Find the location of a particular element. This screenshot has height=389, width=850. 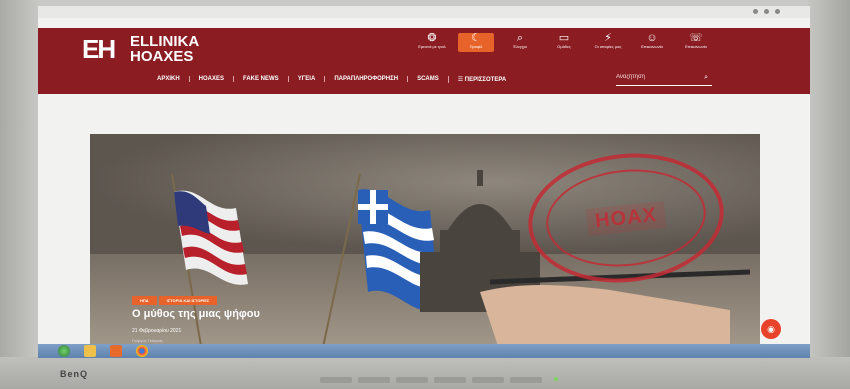

tag-badge: ΗΠΑ is located at coordinates (144, 300).